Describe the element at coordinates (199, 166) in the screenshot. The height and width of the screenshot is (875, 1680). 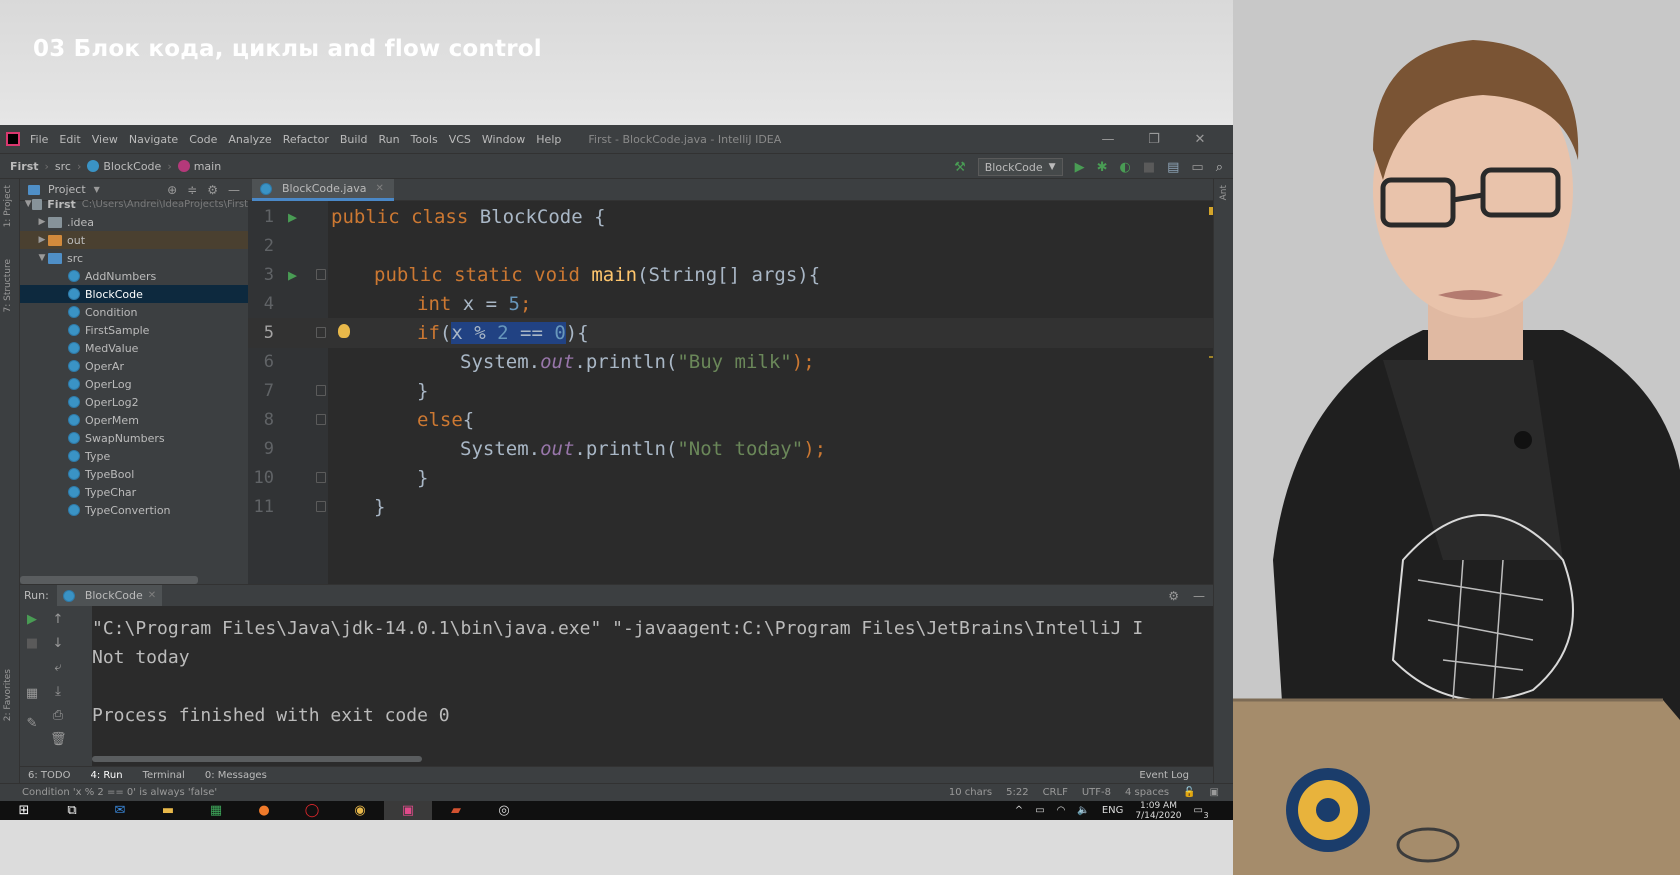
I see `breadcrumb-method: main` at that location.